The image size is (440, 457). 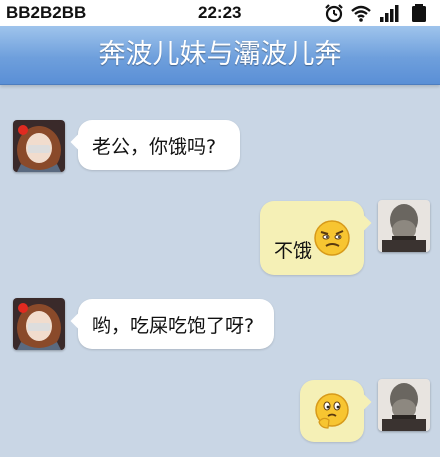 What do you see at coordinates (46, 12) in the screenshot?
I see `carrier-name: BB2B2BB` at bounding box center [46, 12].